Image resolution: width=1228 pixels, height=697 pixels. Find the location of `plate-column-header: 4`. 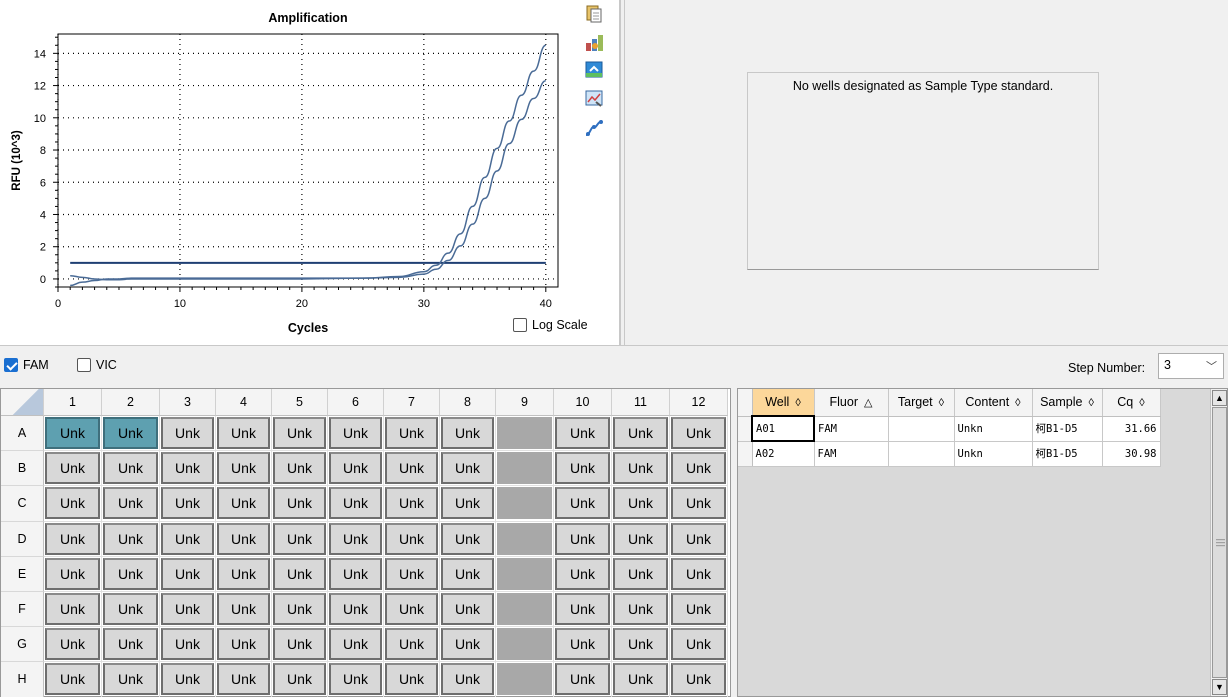

plate-column-header: 4 is located at coordinates (244, 402).